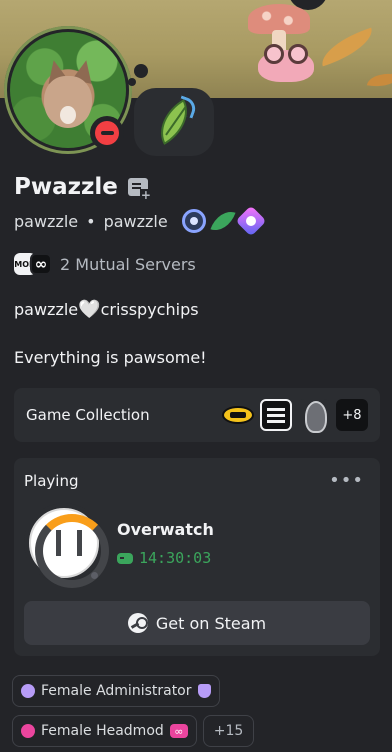 This screenshot has width=392, height=752. I want to click on grid-game-icon, so click(276, 415).